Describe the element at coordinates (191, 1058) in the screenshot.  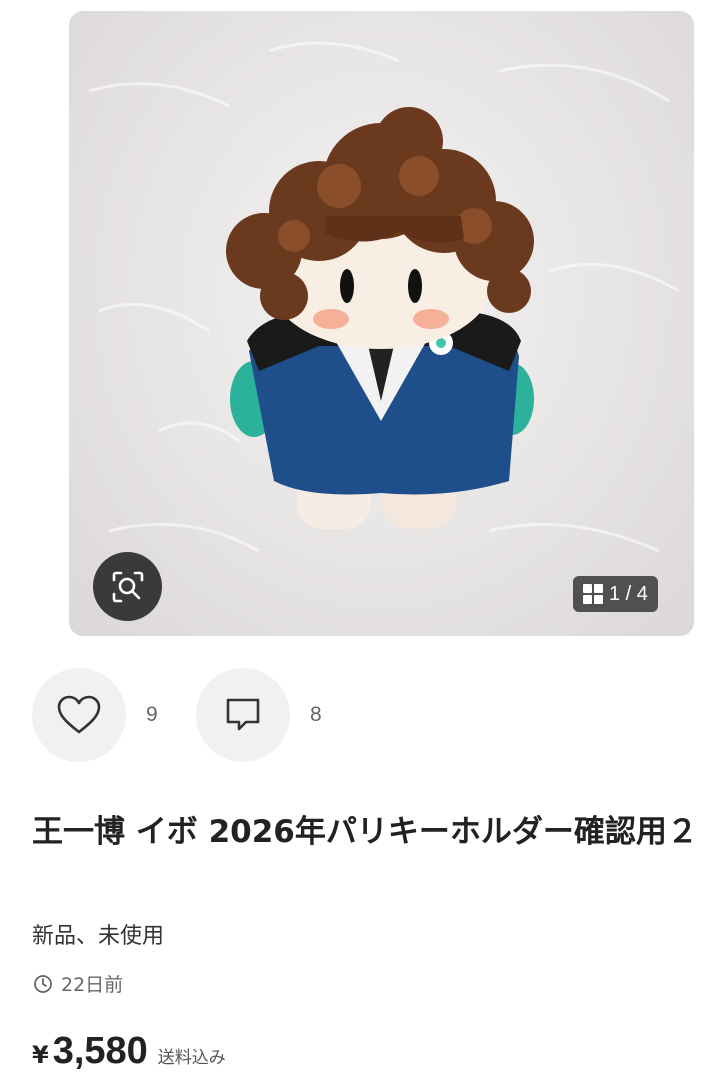
I see `shipping-note: 送料込み` at that location.